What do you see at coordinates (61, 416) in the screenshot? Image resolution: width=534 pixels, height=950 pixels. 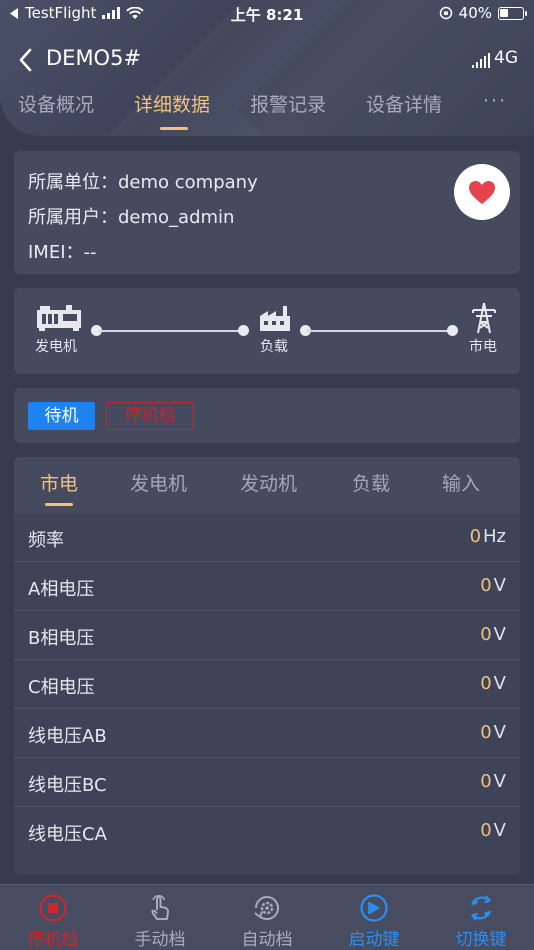 I see `standby-badge: 待机` at bounding box center [61, 416].